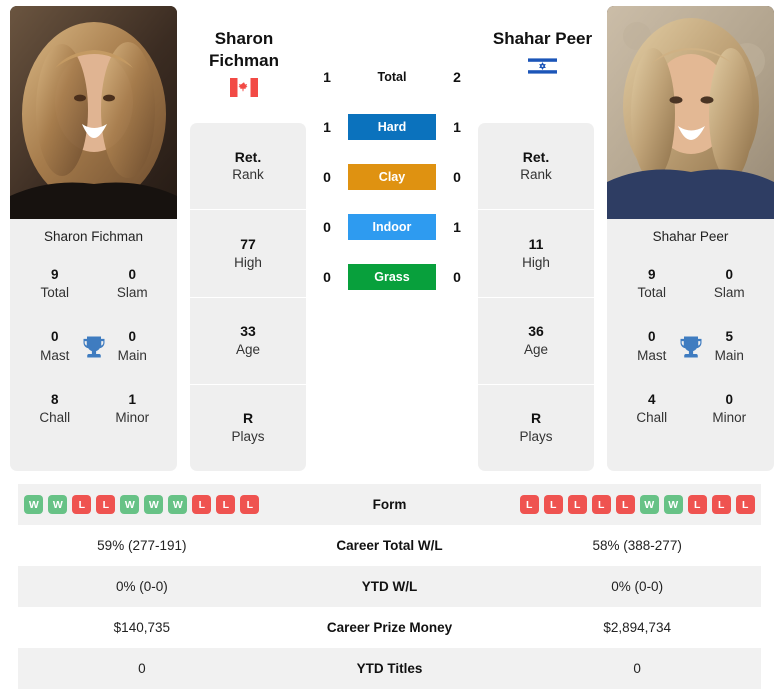  I want to click on stat-row: Ret. Rank, so click(248, 167).